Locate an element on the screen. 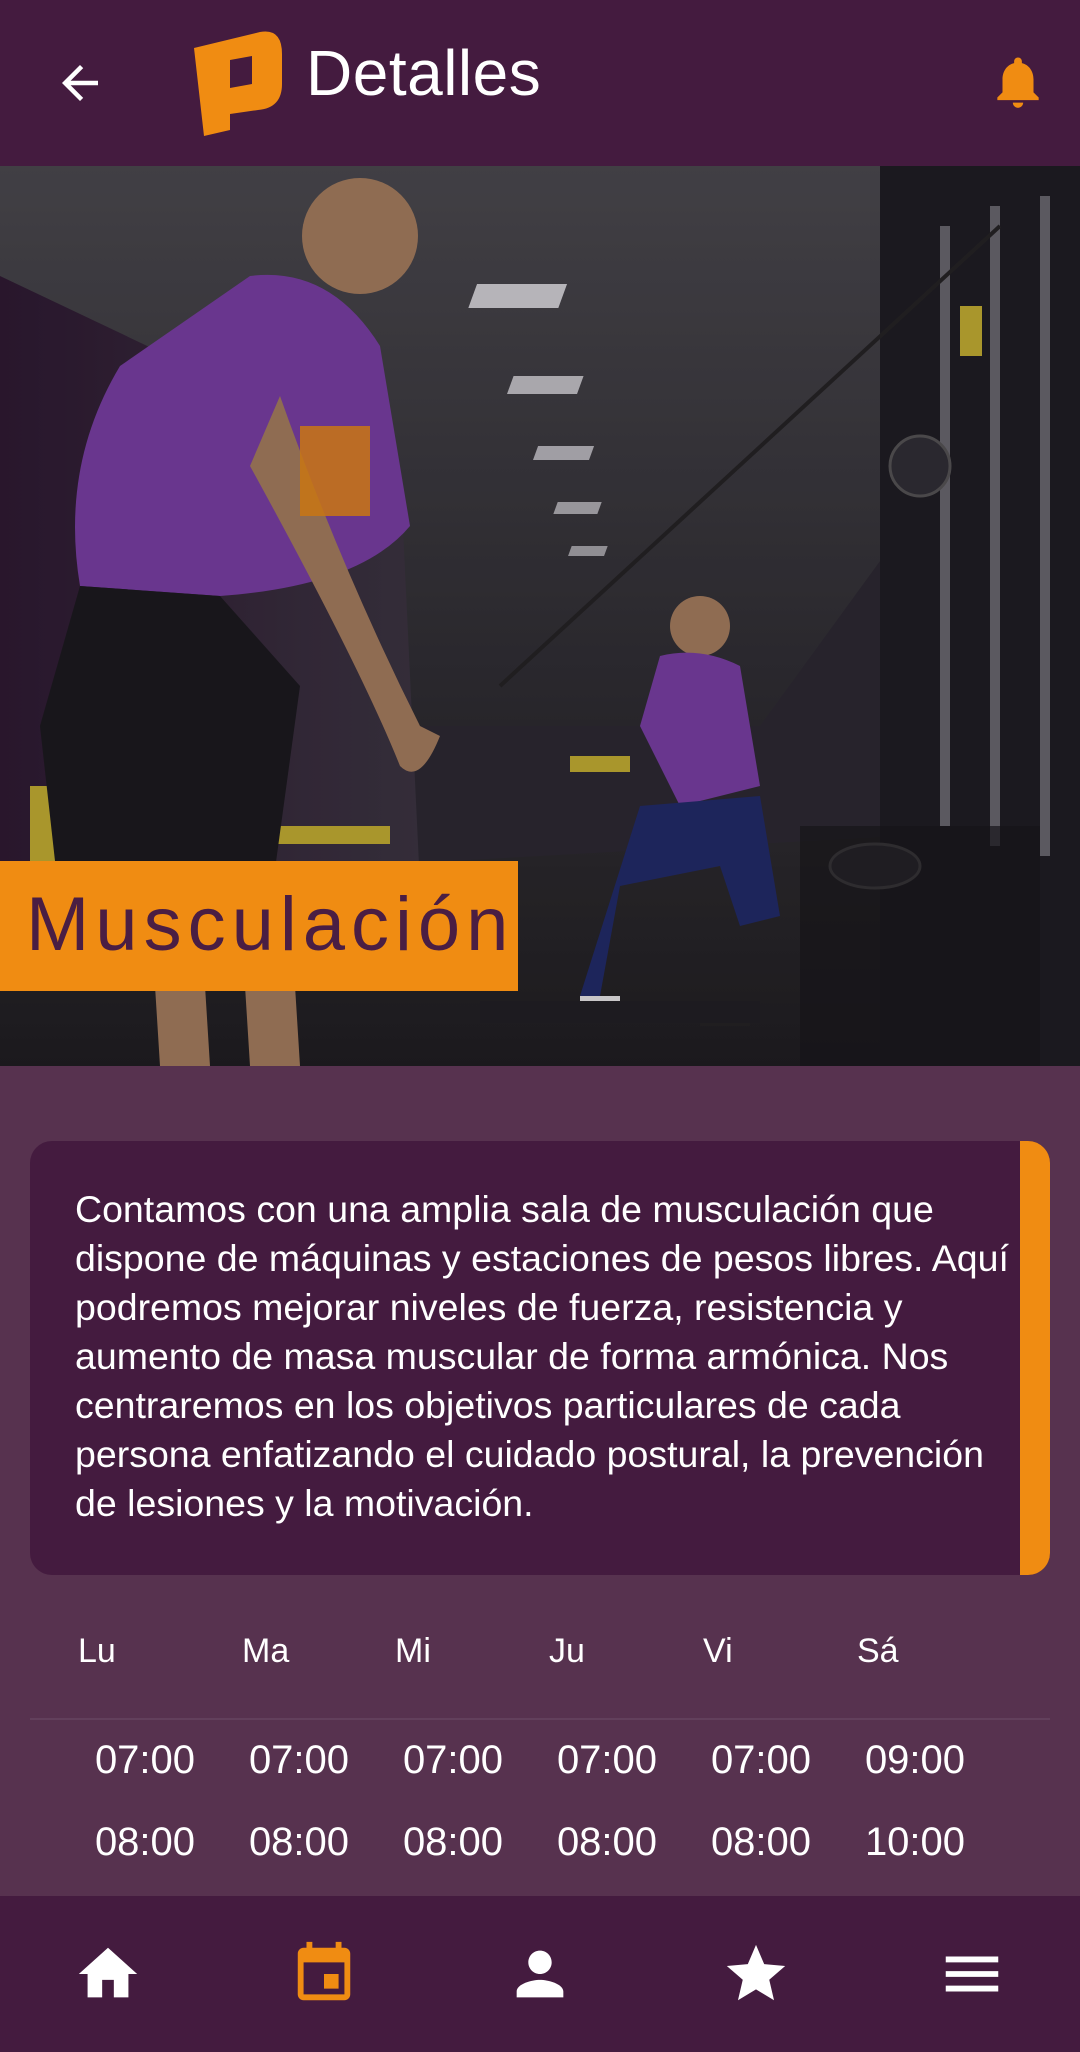 The width and height of the screenshot is (1080, 2052). nav-home is located at coordinates (108, 1974).